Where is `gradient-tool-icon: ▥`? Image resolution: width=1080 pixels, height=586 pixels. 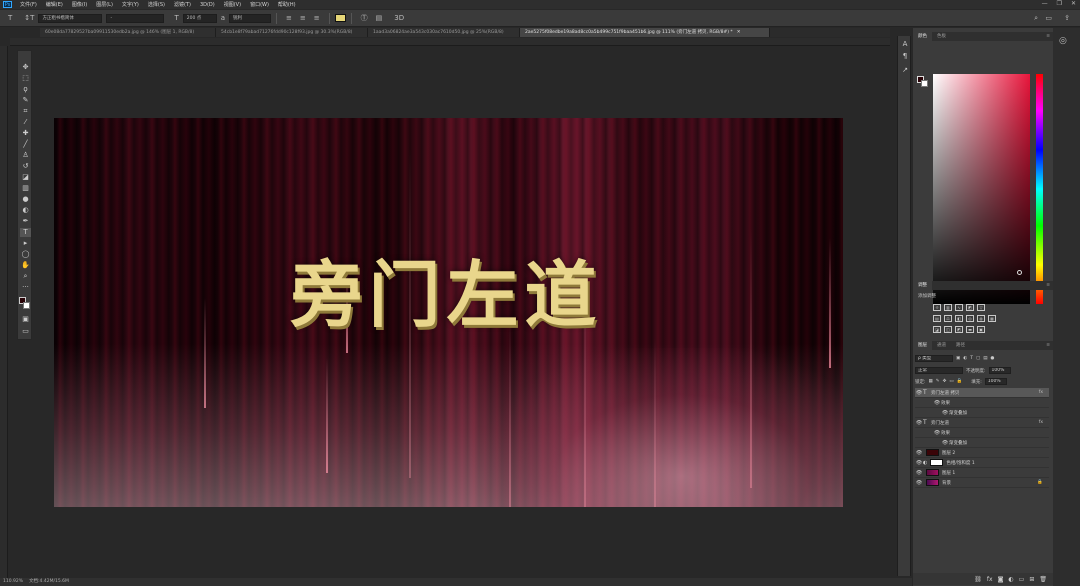
gradient-tool-icon: ▥ is located at coordinates (25, 188).